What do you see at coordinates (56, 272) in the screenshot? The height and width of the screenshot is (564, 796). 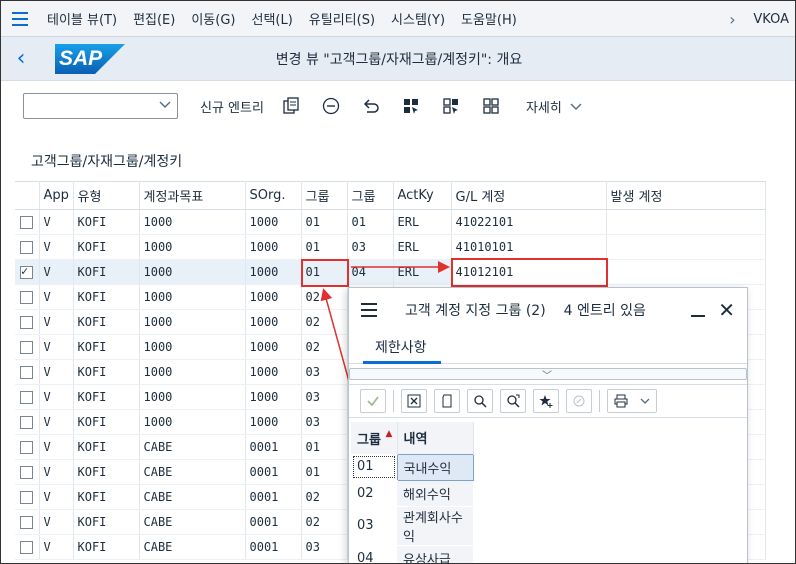 I see `cell-app: V` at bounding box center [56, 272].